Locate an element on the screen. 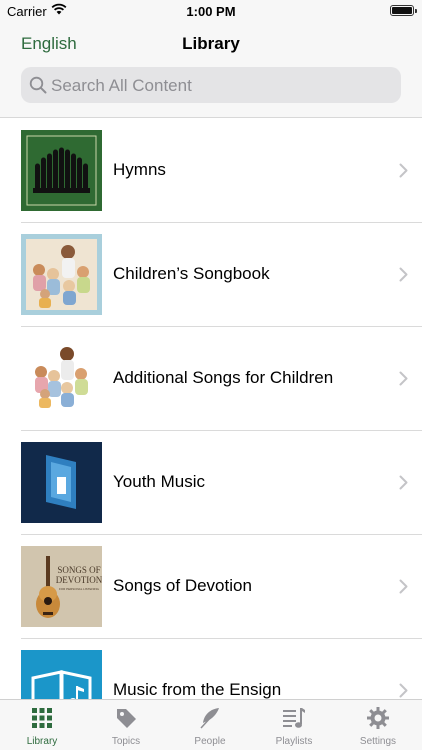 Image resolution: width=422 pixels, height=750 pixels. status-bar: Carrier 1:00 PM is located at coordinates (211, 11).